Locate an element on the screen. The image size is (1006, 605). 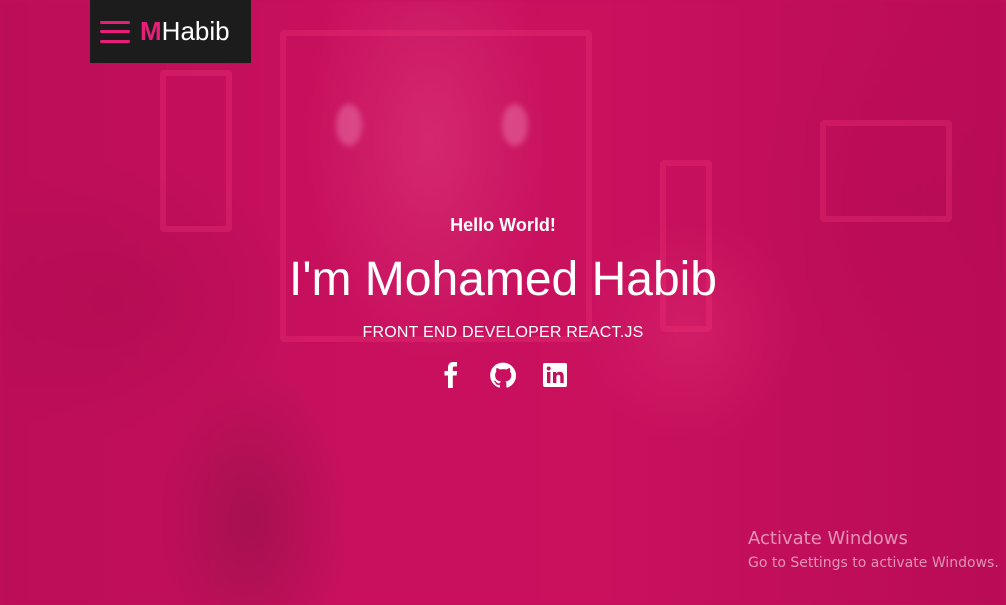
facebook-icon is located at coordinates (451, 375).